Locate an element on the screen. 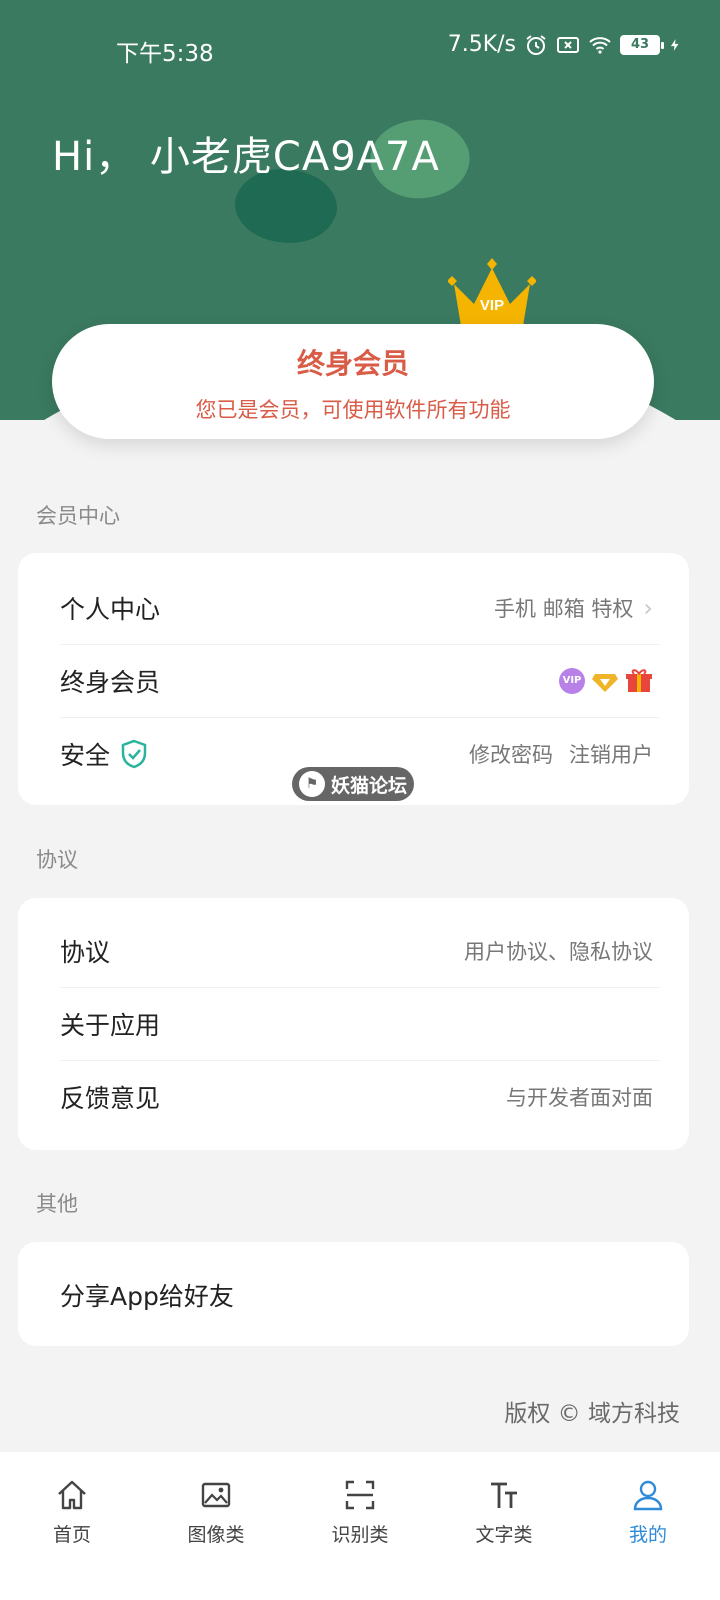 This screenshot has width=720, height=1600. member-title: 终身会员 is located at coordinates (352, 363).